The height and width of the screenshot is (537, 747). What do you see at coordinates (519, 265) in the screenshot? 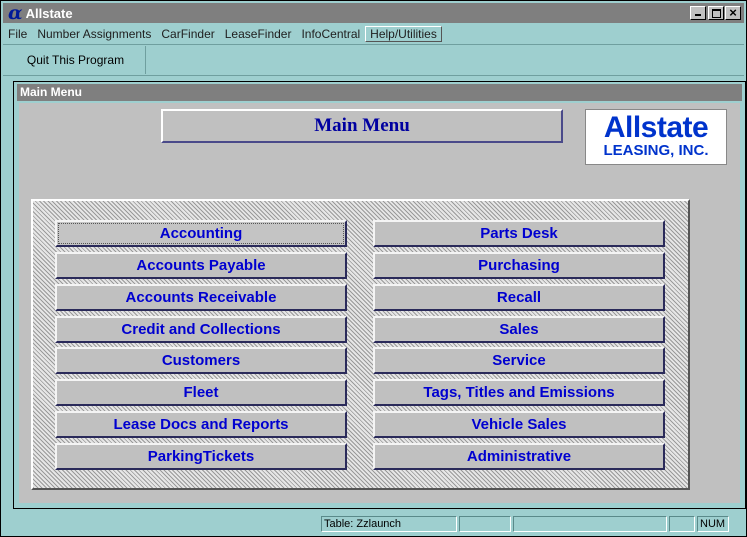
I see `purchasing-button: Purchasing` at bounding box center [519, 265].